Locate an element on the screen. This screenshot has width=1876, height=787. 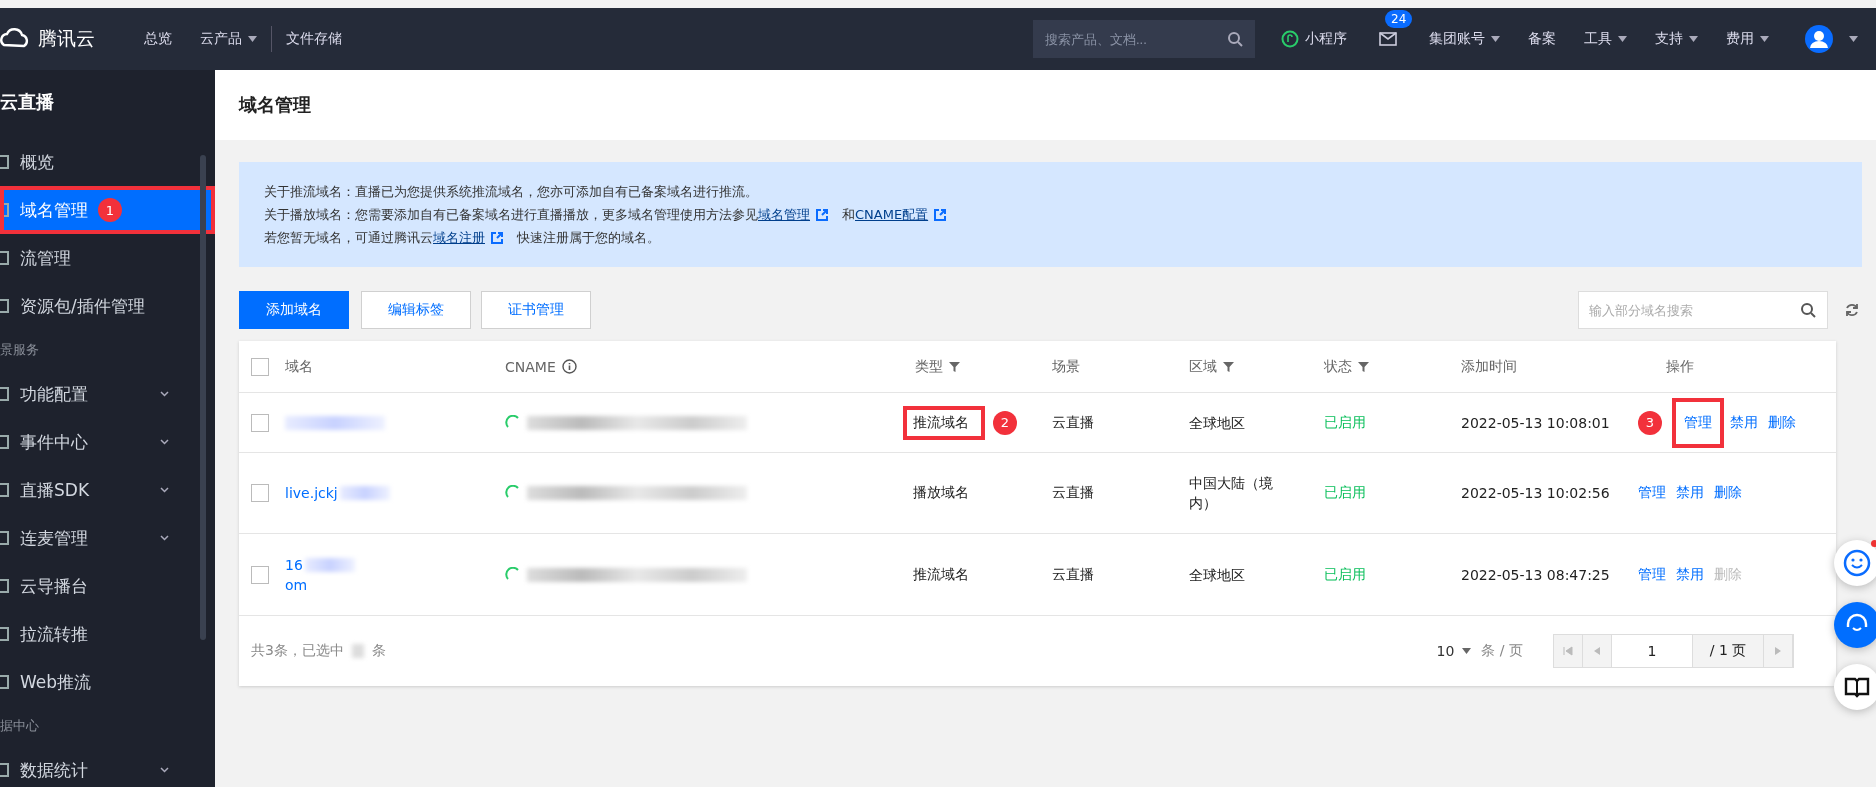
toolbar-button: 添加域名 is located at coordinates (294, 310).